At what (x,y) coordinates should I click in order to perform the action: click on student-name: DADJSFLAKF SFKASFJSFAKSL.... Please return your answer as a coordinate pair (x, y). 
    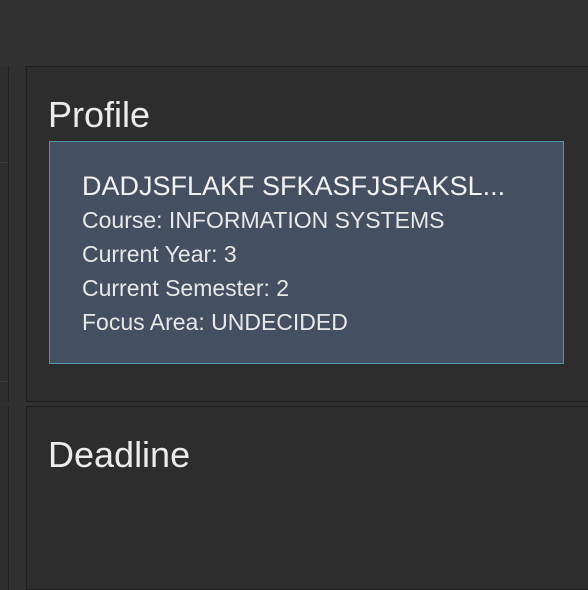
    Looking at the image, I should click on (294, 186).